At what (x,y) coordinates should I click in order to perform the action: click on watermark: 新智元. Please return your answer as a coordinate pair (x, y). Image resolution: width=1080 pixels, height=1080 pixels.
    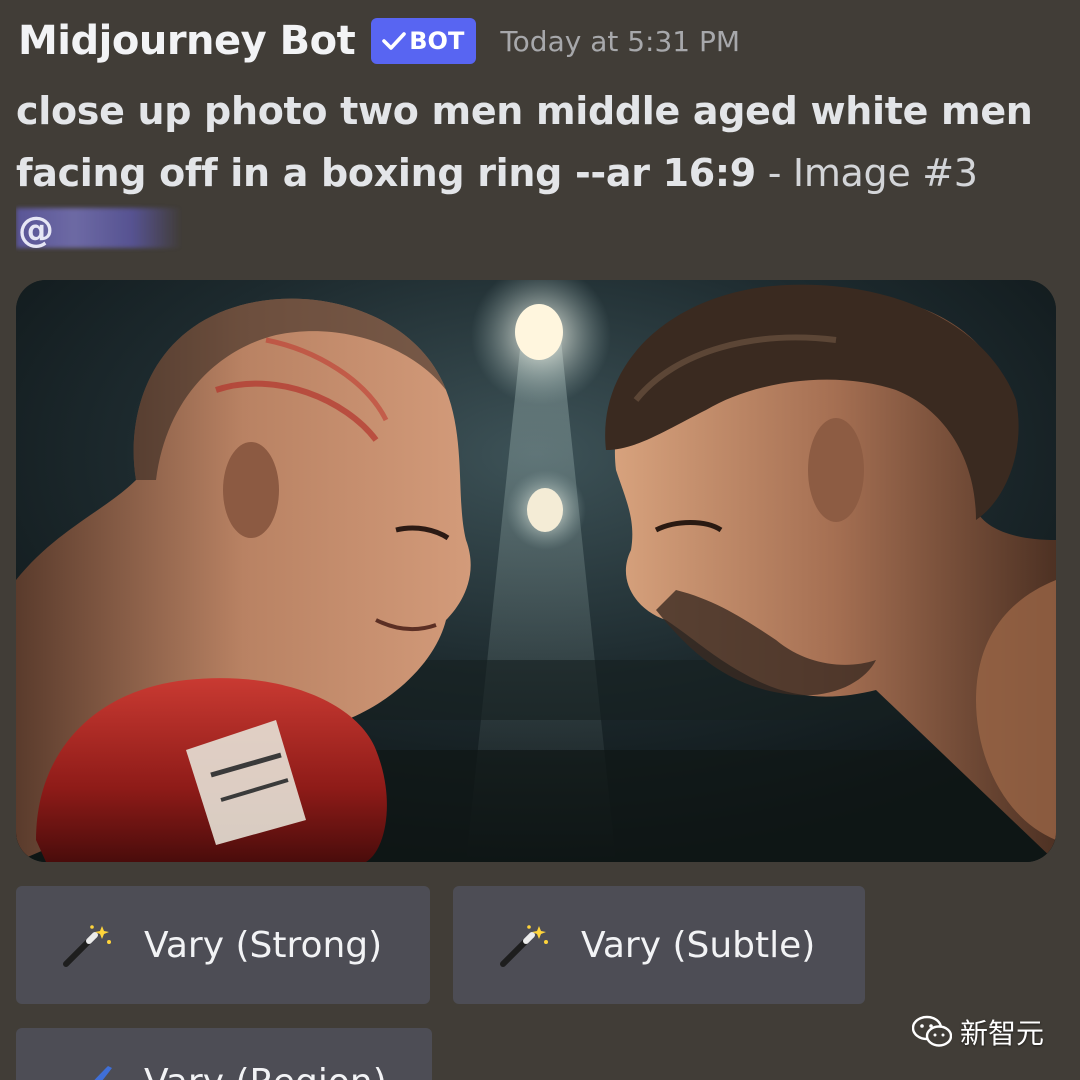
    Looking at the image, I should click on (977, 1032).